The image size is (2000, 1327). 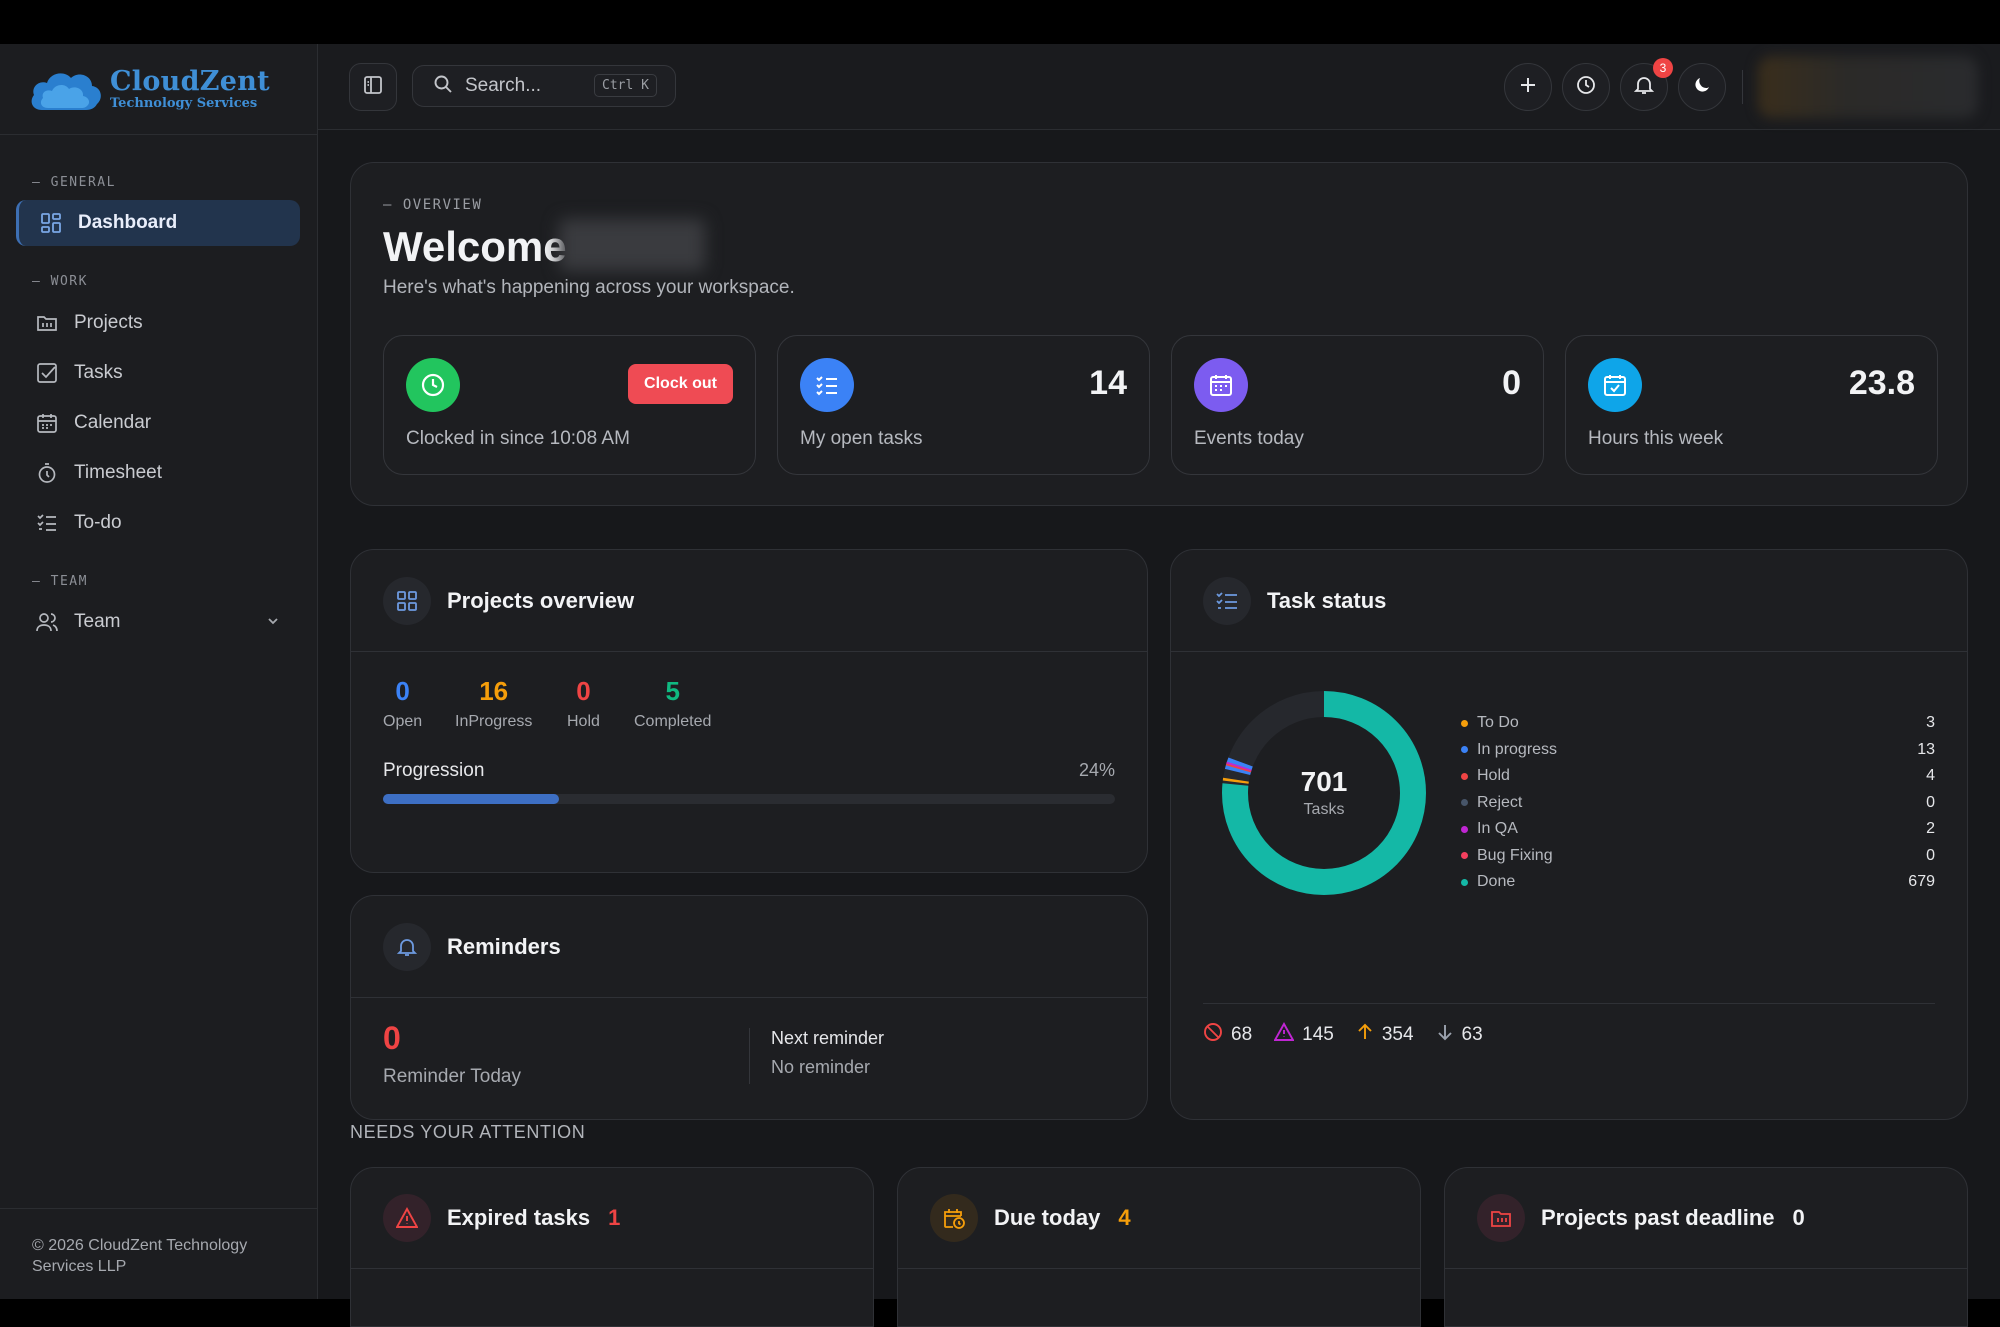 I want to click on sidebar-footer-copyright: © 2026 CloudZent Technology Services LLP, so click(x=158, y=1253).